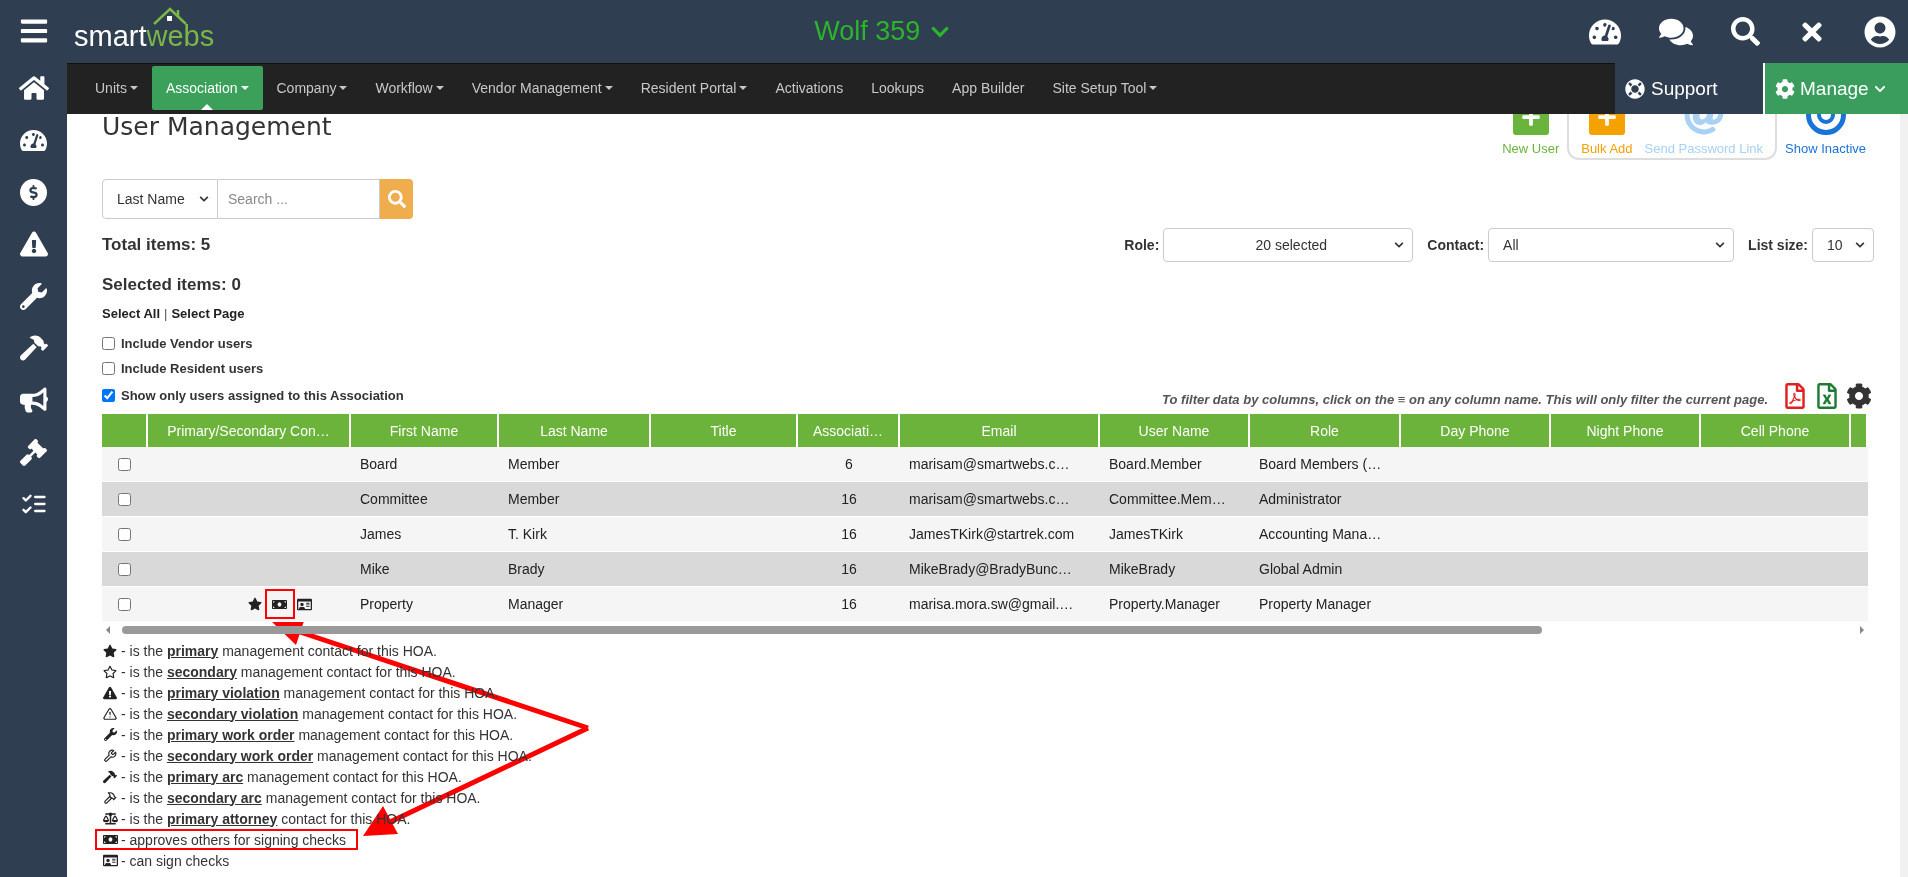 Image resolution: width=1908 pixels, height=877 pixels. What do you see at coordinates (326, 755) in the screenshot?
I see `legend-text: - is the secondary work order management contact for this HOA.` at bounding box center [326, 755].